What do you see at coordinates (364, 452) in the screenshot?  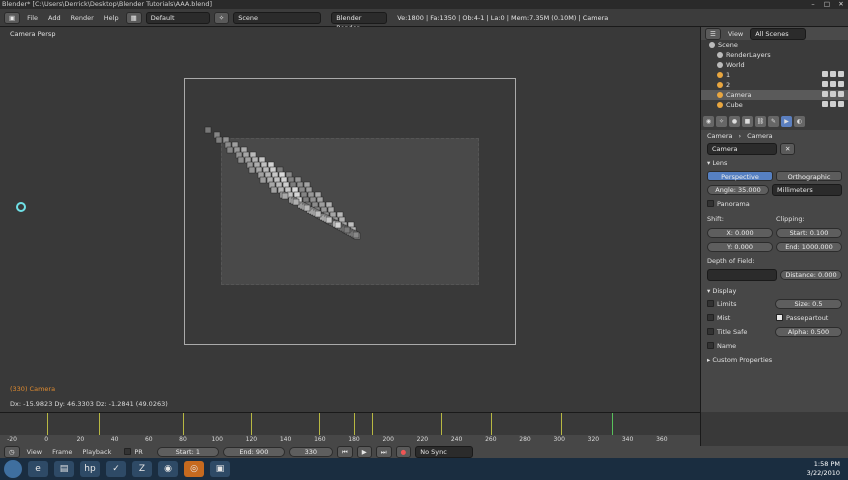 I see `play-icon: ▶` at bounding box center [364, 452].